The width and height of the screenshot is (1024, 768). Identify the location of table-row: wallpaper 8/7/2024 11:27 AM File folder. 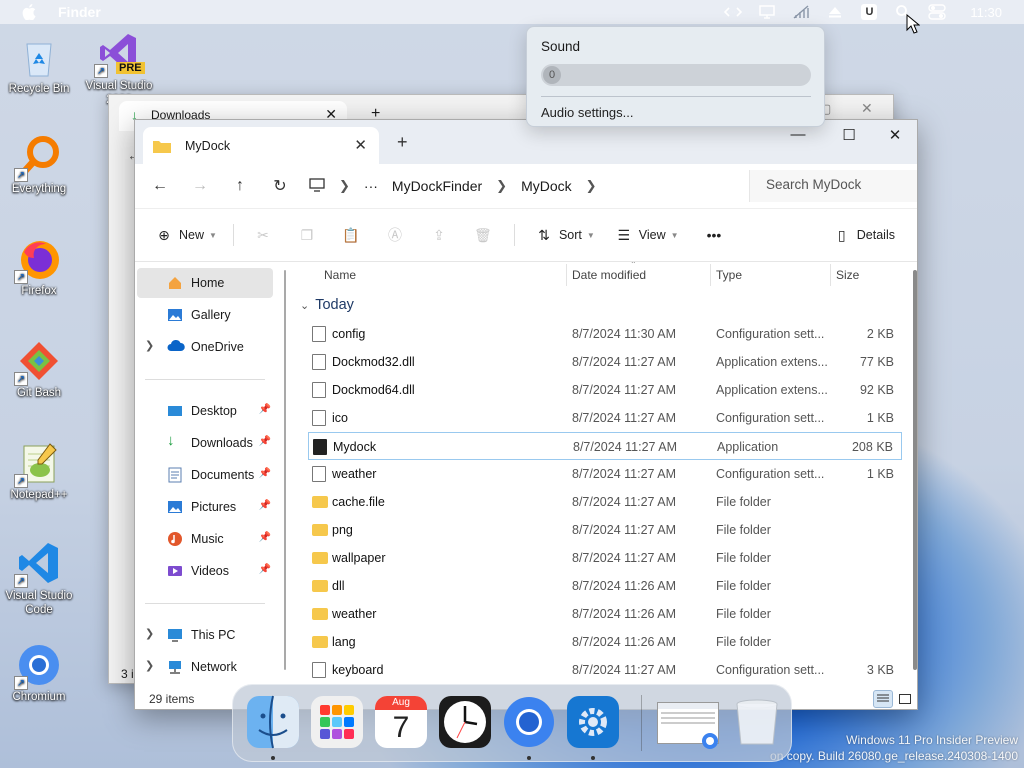
(605, 558).